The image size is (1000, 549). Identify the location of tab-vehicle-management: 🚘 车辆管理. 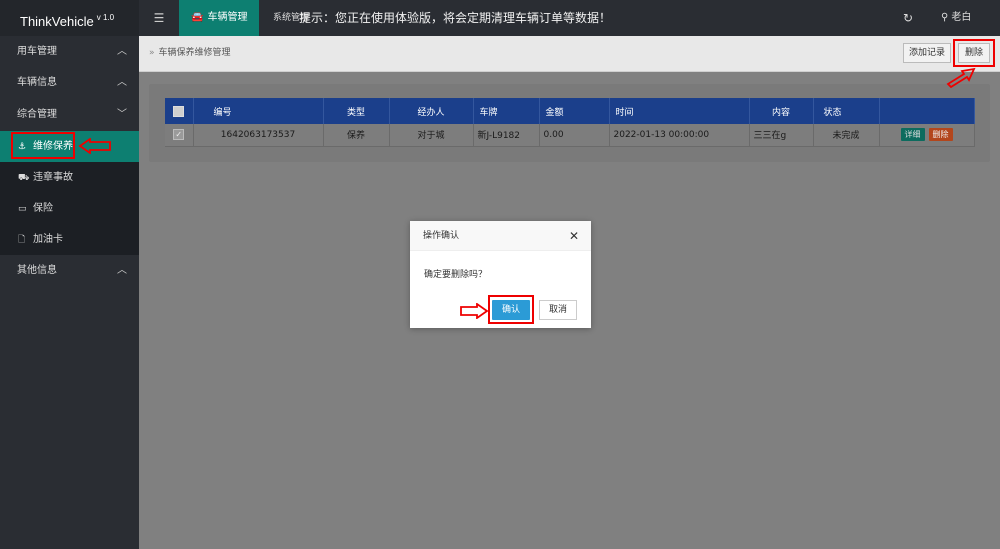
(219, 18).